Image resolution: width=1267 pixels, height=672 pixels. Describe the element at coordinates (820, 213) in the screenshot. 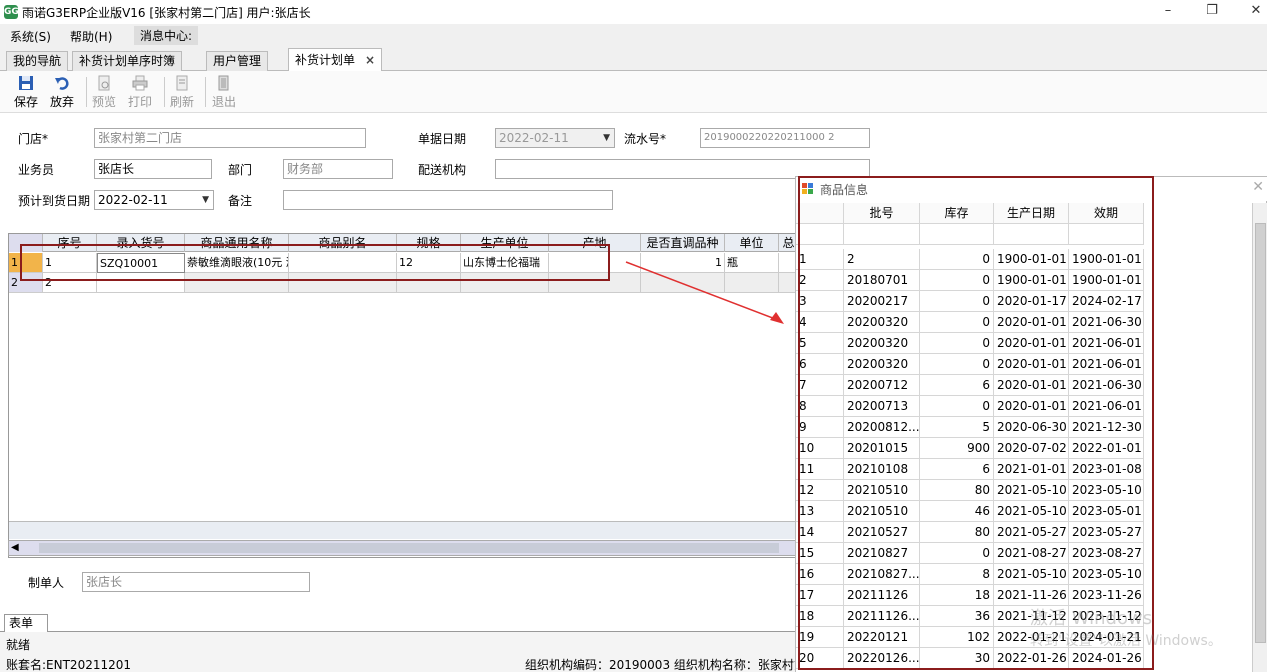

I see `grid-corner` at that location.